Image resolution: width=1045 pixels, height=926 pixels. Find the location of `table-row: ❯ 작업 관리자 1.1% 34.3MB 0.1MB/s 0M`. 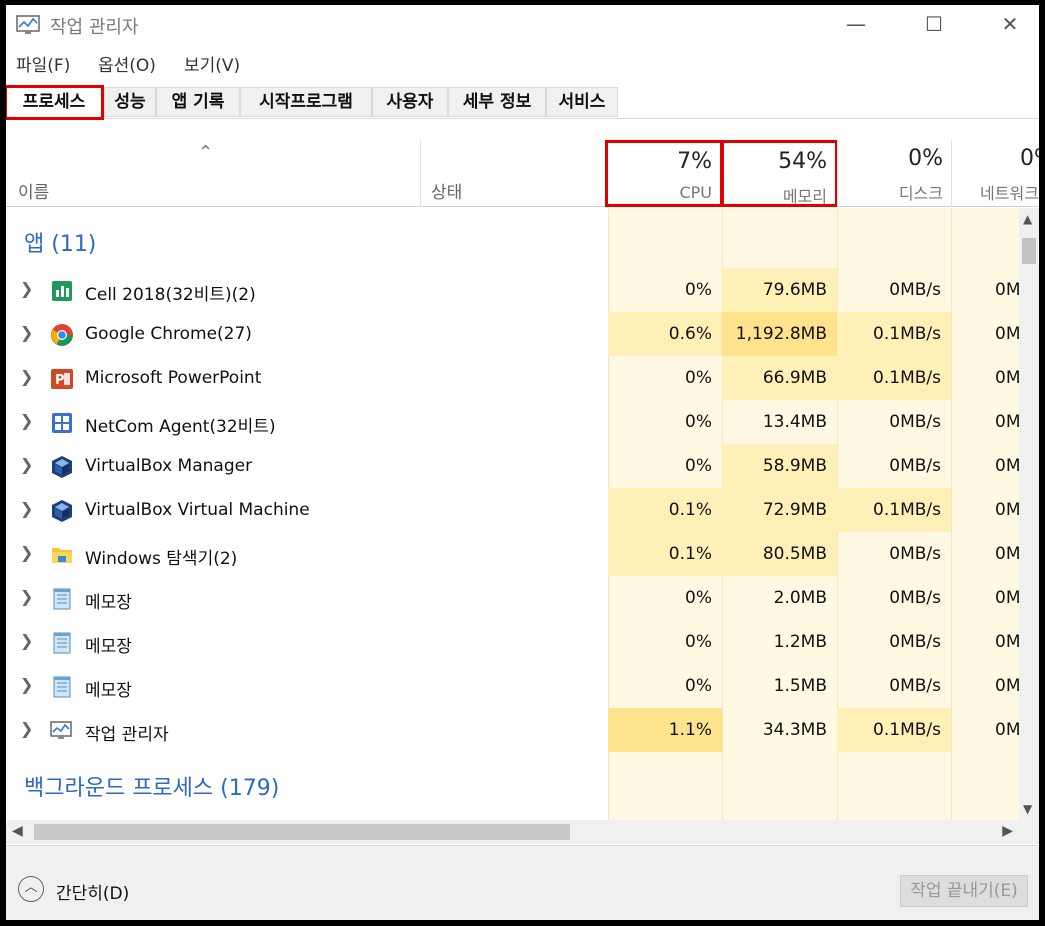

table-row: ❯ 작업 관리자 1.1% 34.3MB 0.1MB/s 0M is located at coordinates (512, 730).